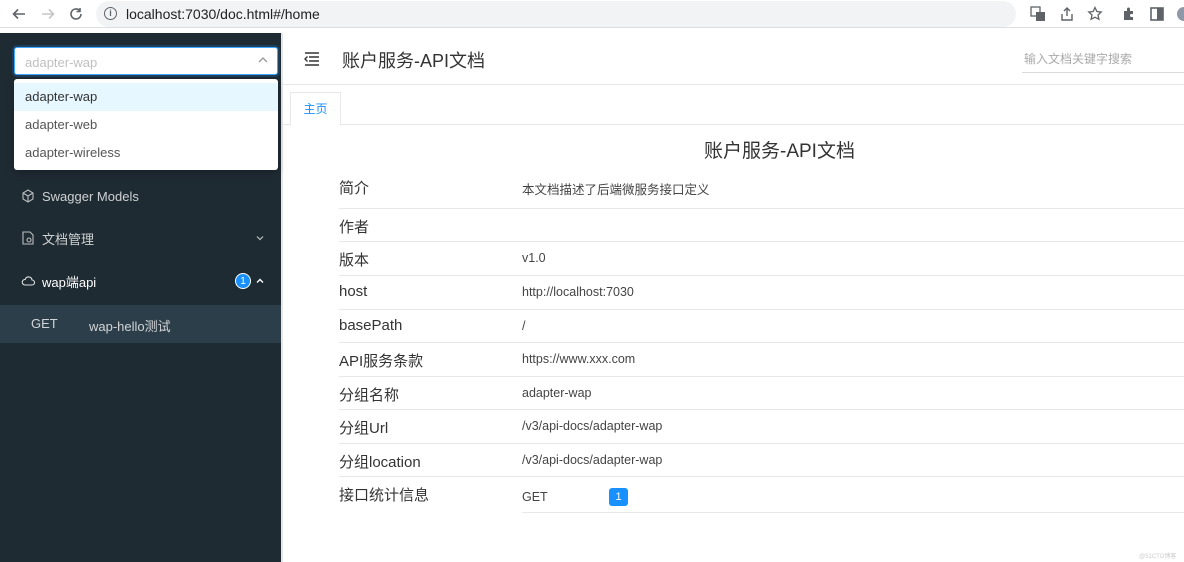 The width and height of the screenshot is (1184, 562). What do you see at coordinates (146, 153) in the screenshot?
I see `group-option-adapter-wireless: adapter-wireless` at bounding box center [146, 153].